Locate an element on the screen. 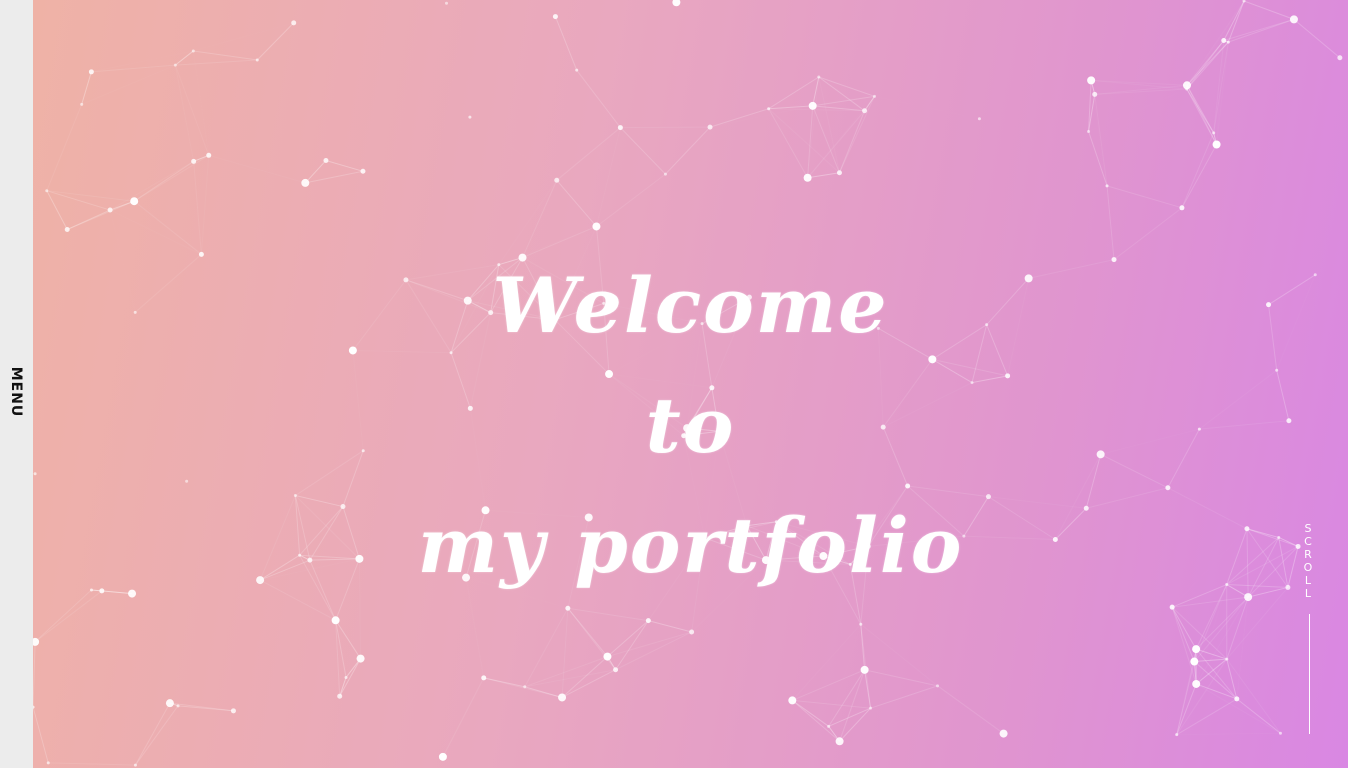  scroll-indicator: SCROLL is located at coordinates (1309, 629).